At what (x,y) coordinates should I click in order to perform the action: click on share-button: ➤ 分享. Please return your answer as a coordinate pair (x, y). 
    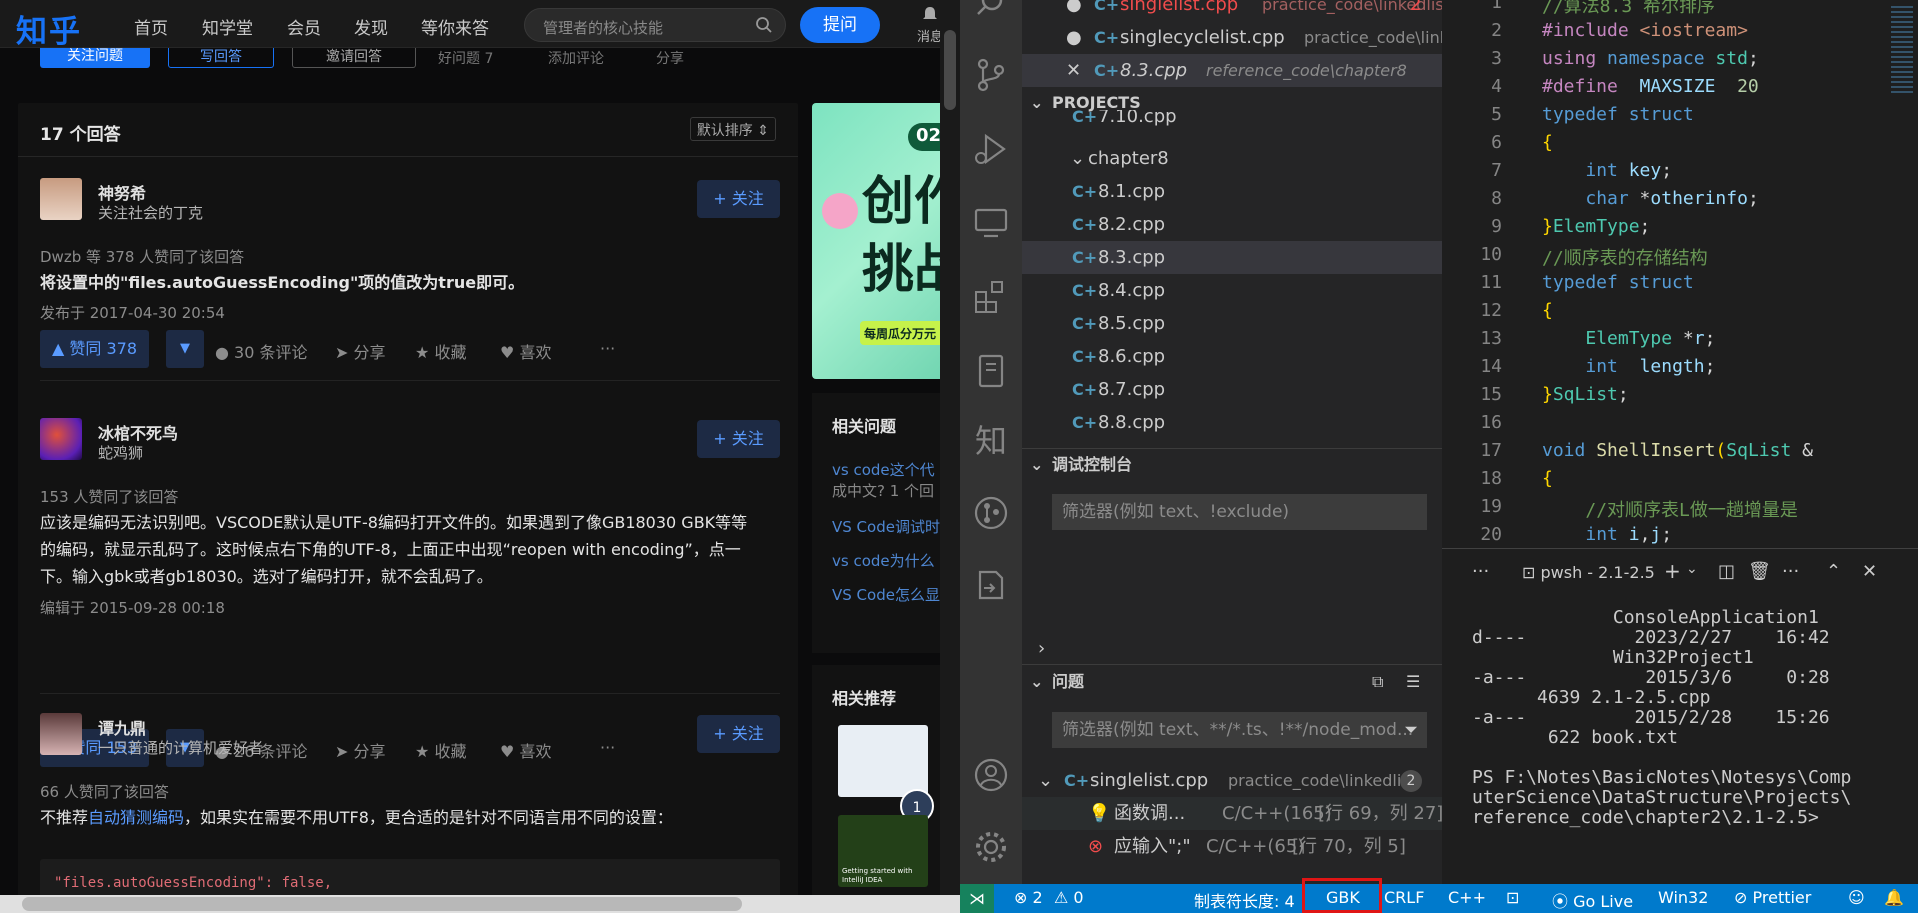
    Looking at the image, I should click on (360, 351).